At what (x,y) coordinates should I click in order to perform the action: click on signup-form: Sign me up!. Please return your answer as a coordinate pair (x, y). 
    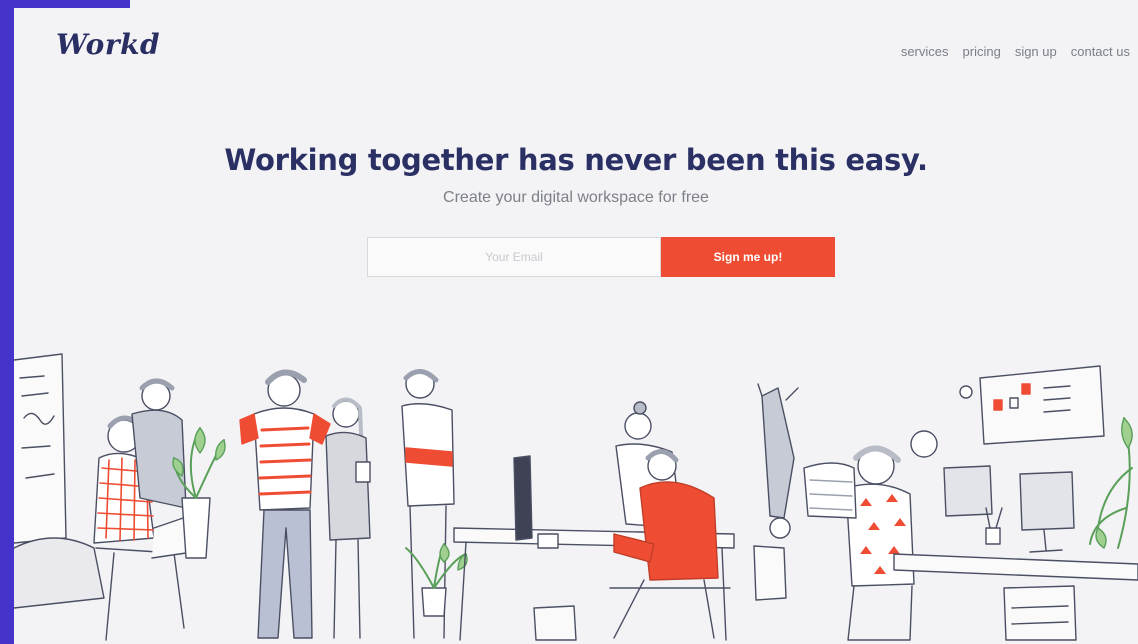
    Looking at the image, I should click on (601, 257).